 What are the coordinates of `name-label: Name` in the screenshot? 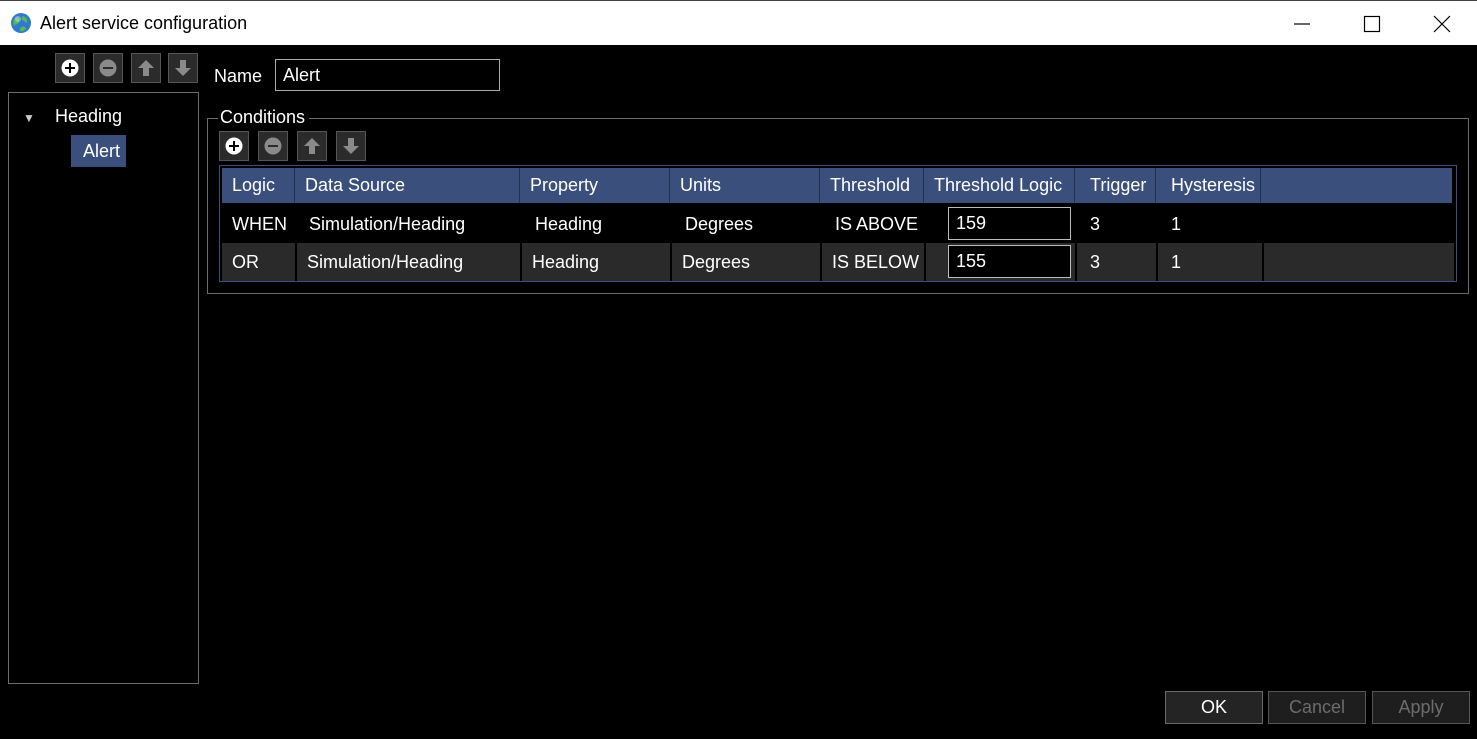 It's located at (238, 76).